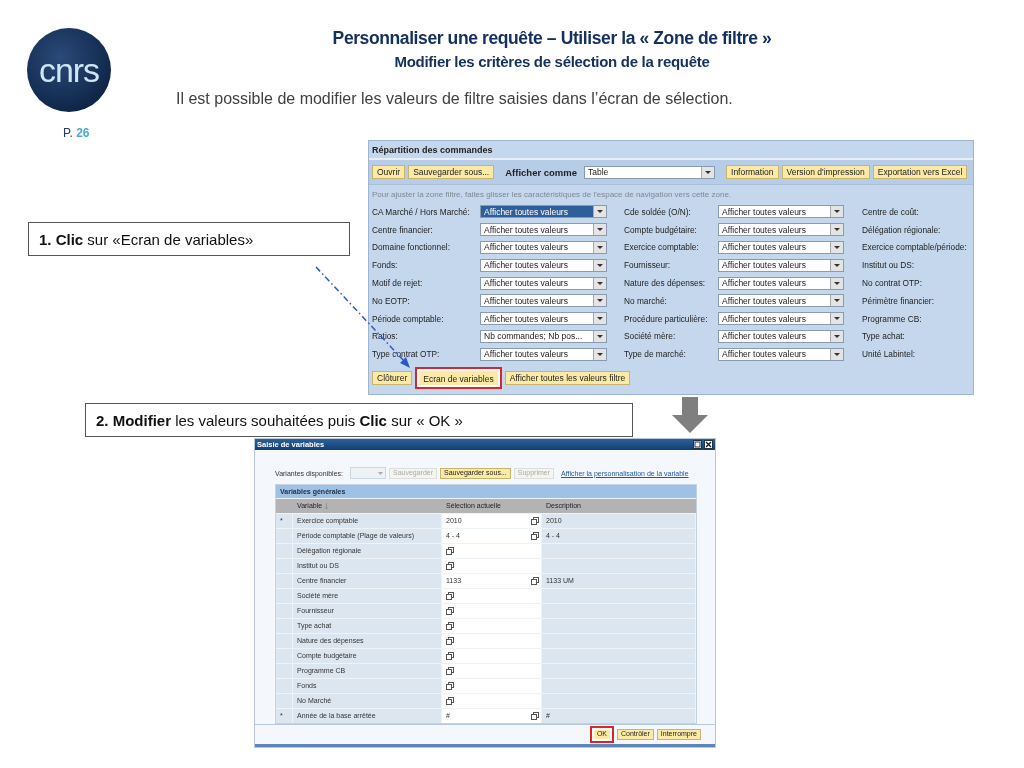  Describe the element at coordinates (421, 211) in the screenshot. I see `filter-label: CA Marché / Hors Marché:` at that location.